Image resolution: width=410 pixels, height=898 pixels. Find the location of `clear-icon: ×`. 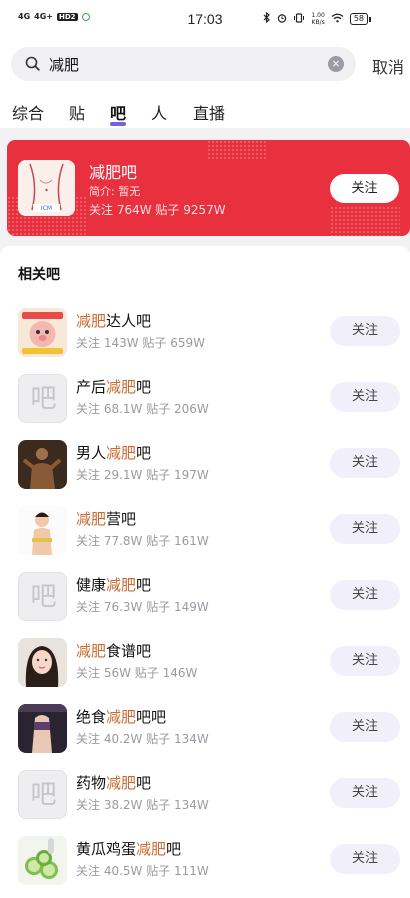

clear-icon: × is located at coordinates (336, 64).